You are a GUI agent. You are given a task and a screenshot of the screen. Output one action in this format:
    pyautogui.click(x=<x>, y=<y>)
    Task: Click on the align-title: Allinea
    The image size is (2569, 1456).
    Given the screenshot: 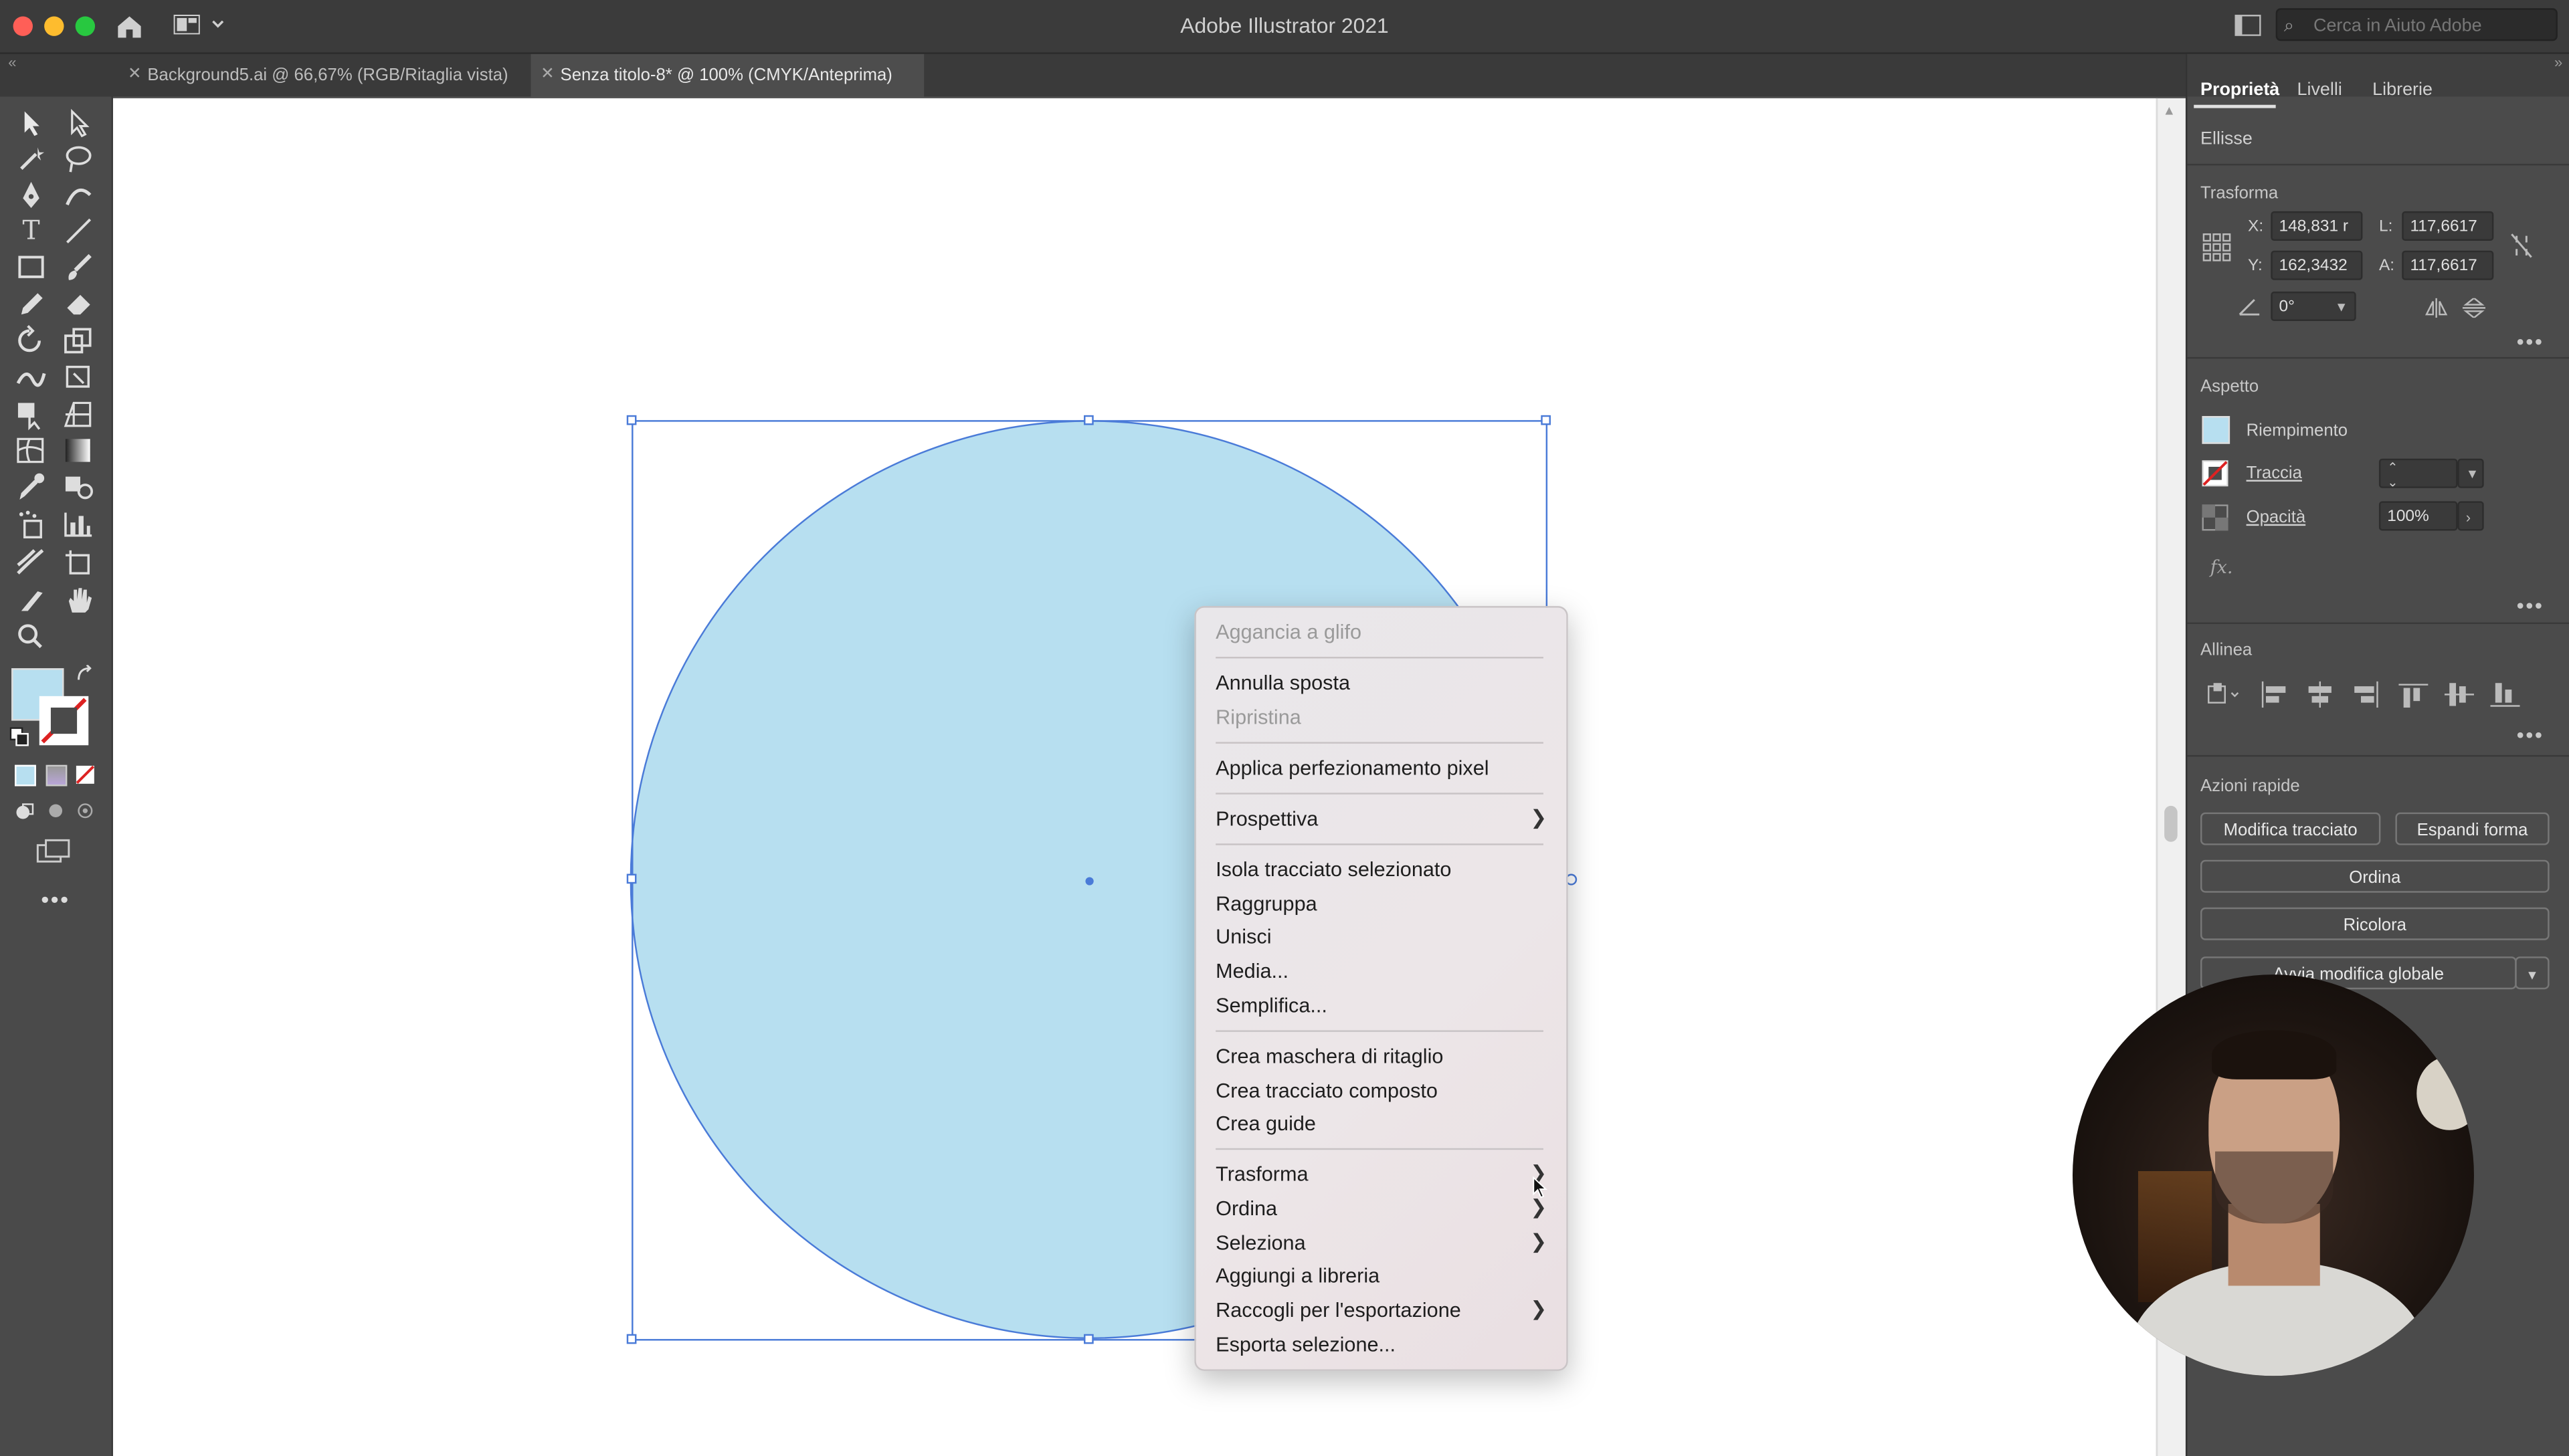 What is the action you would take?
    pyautogui.click(x=2226, y=650)
    